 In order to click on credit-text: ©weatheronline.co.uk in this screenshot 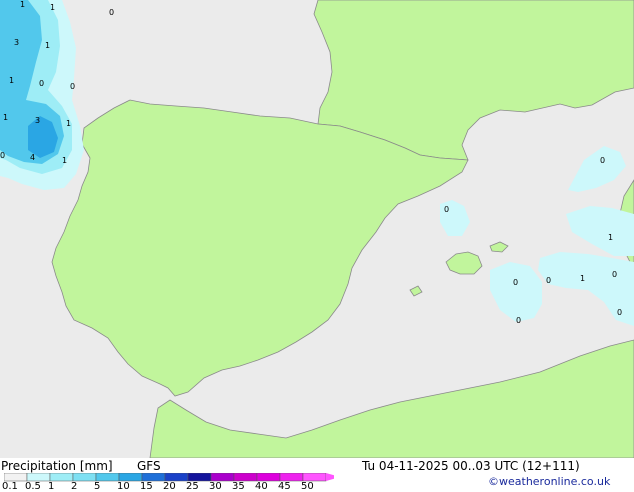, I will do `click(549, 481)`.